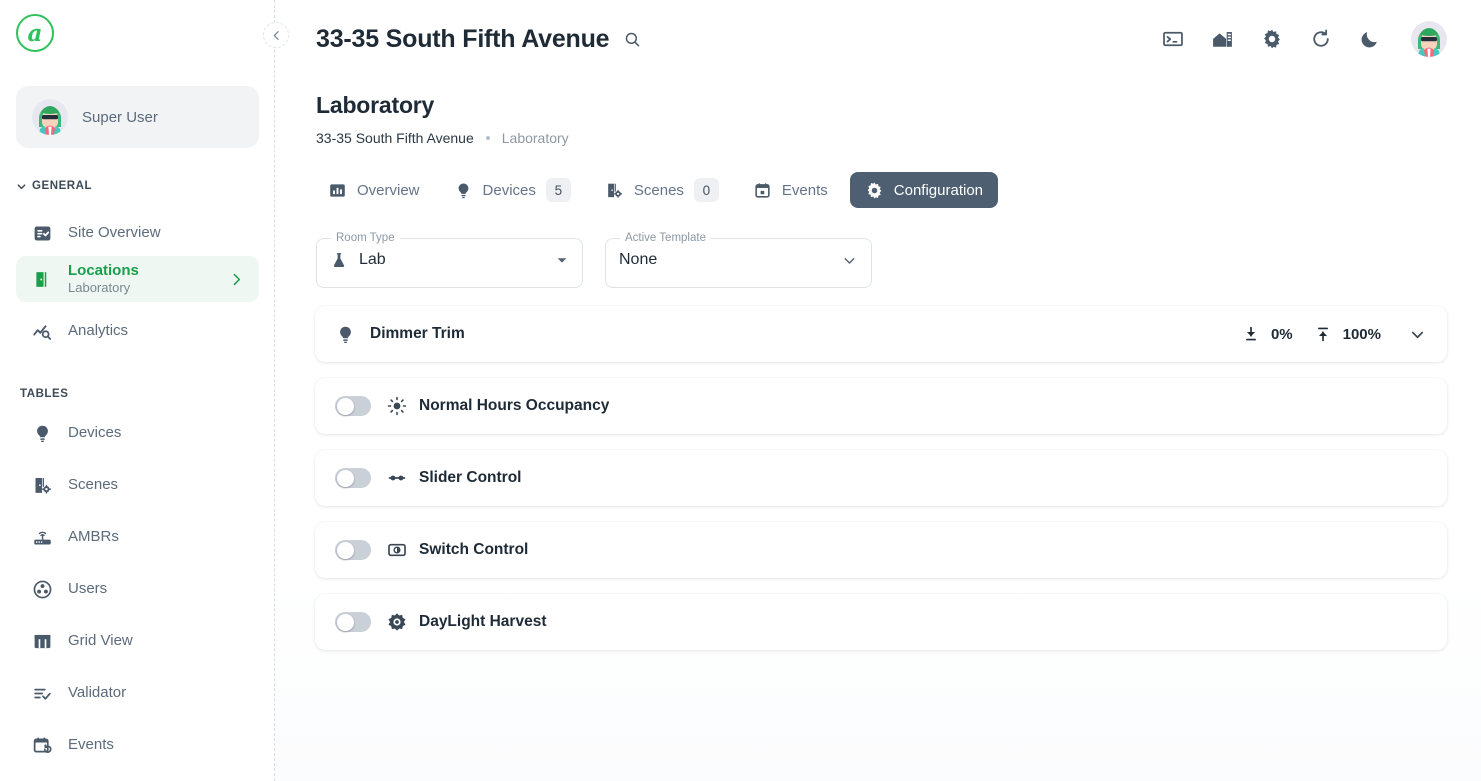  I want to click on sidebar-item-grid-view: Grid View, so click(137, 641).